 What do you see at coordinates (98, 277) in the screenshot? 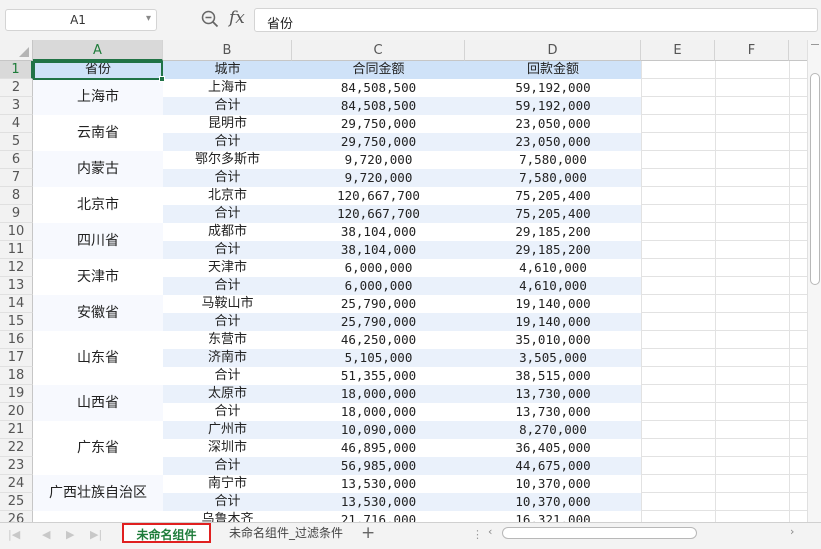
I see `province-cell: 天津市` at bounding box center [98, 277].